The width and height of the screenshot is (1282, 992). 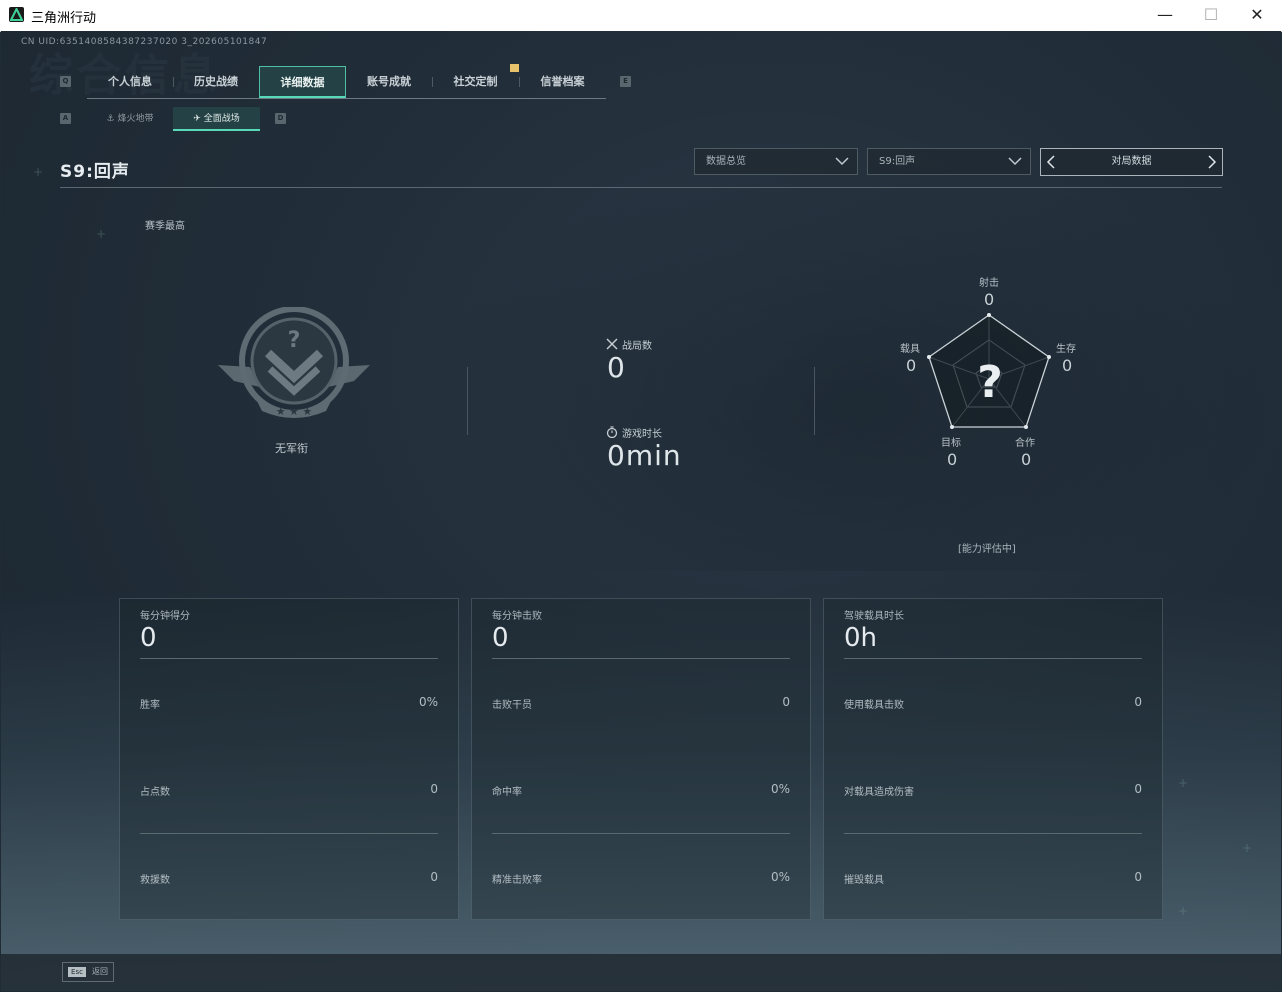 What do you see at coordinates (642, 434) in the screenshot?
I see `playtime-label: 游戏时长` at bounding box center [642, 434].